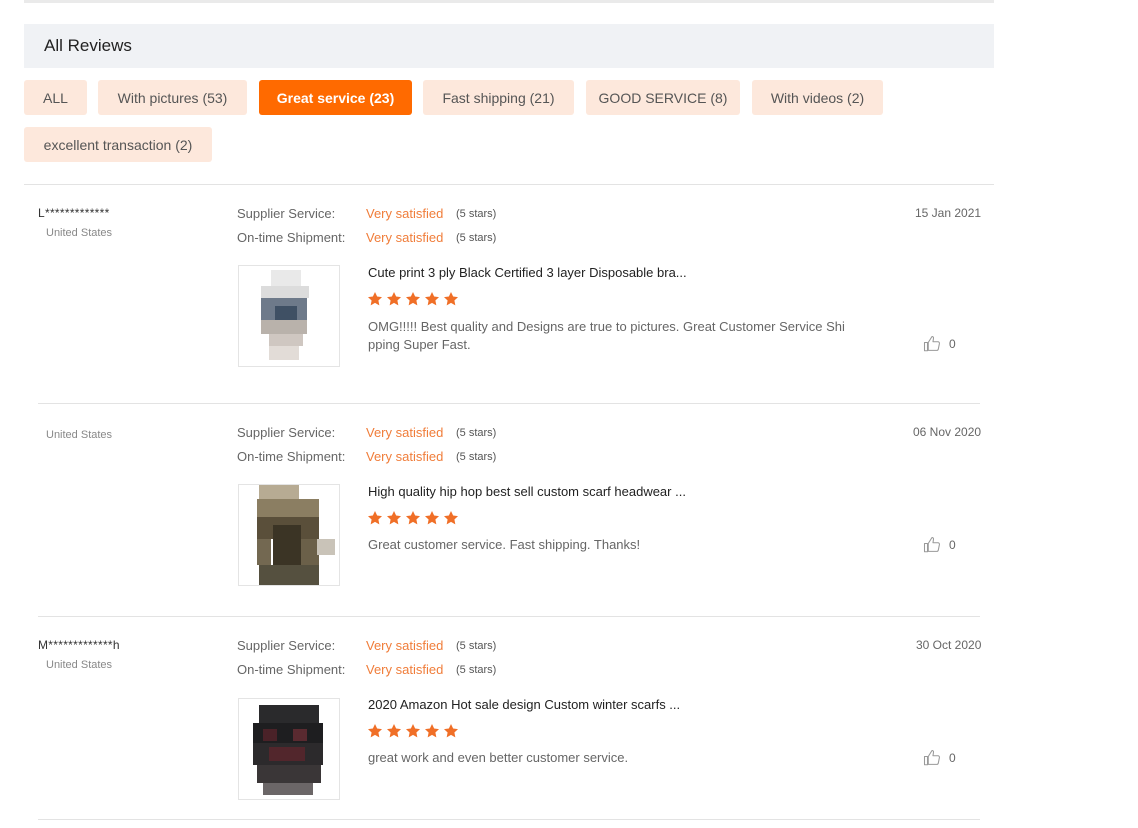 Image resolution: width=1138 pixels, height=828 pixels. Describe the element at coordinates (509, 184) in the screenshot. I see `list-divider` at that location.